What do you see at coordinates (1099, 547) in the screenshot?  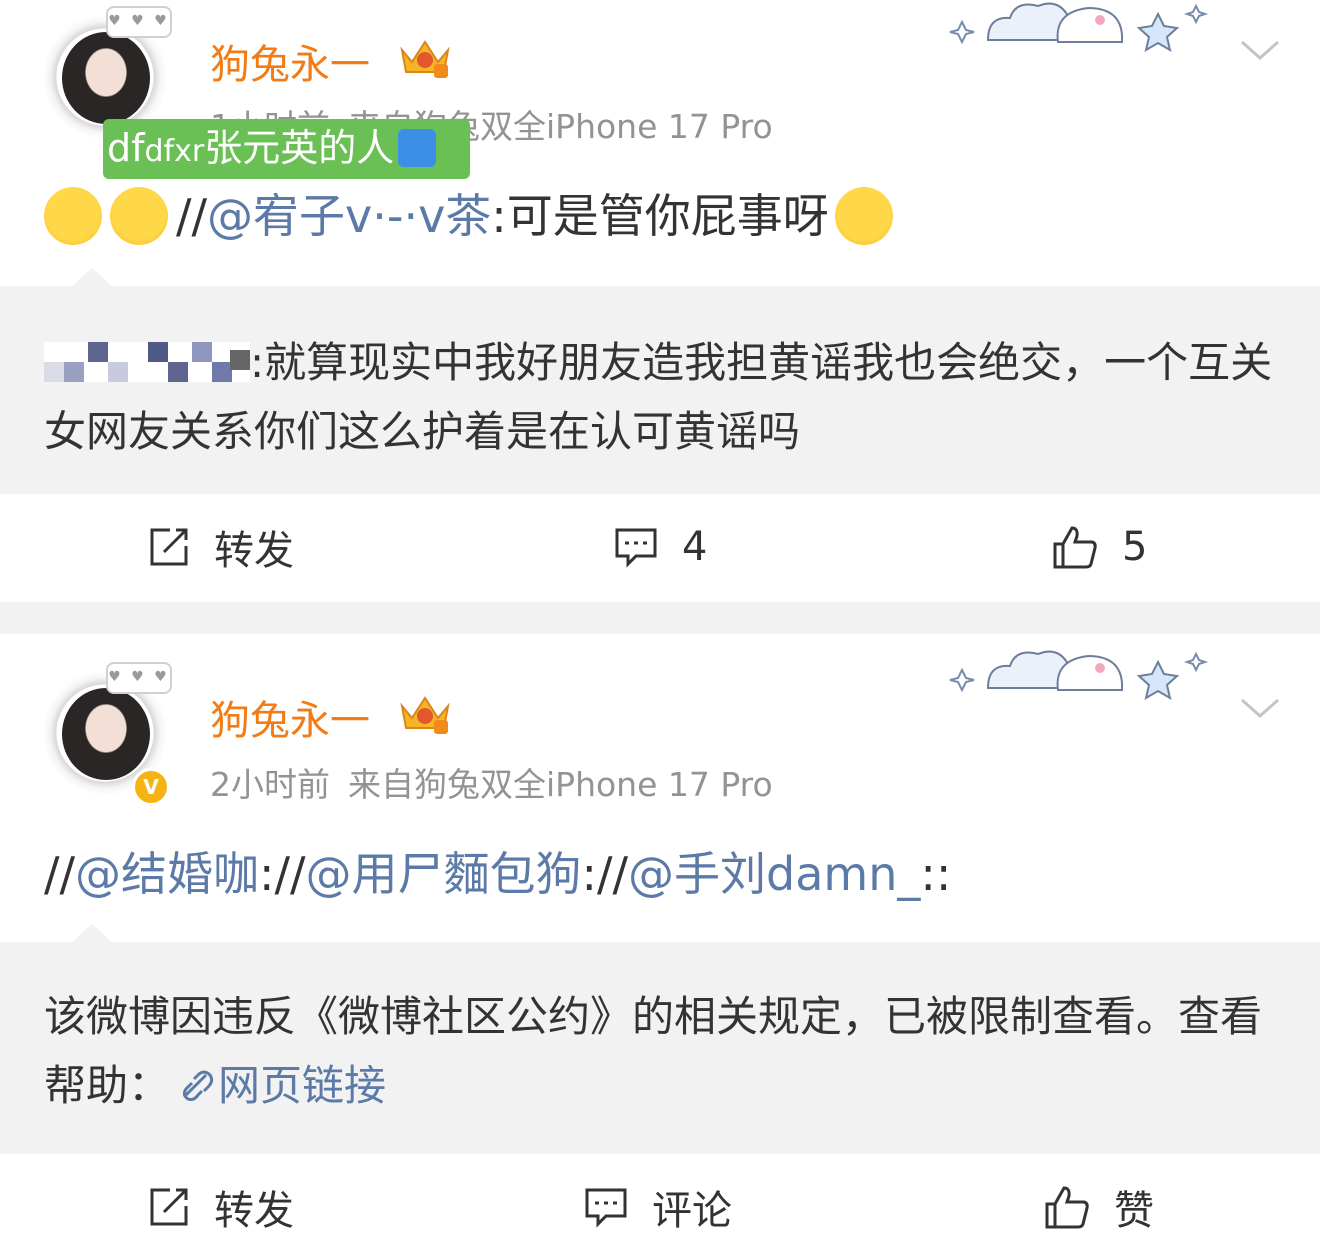 I see `like-button: 5` at bounding box center [1099, 547].